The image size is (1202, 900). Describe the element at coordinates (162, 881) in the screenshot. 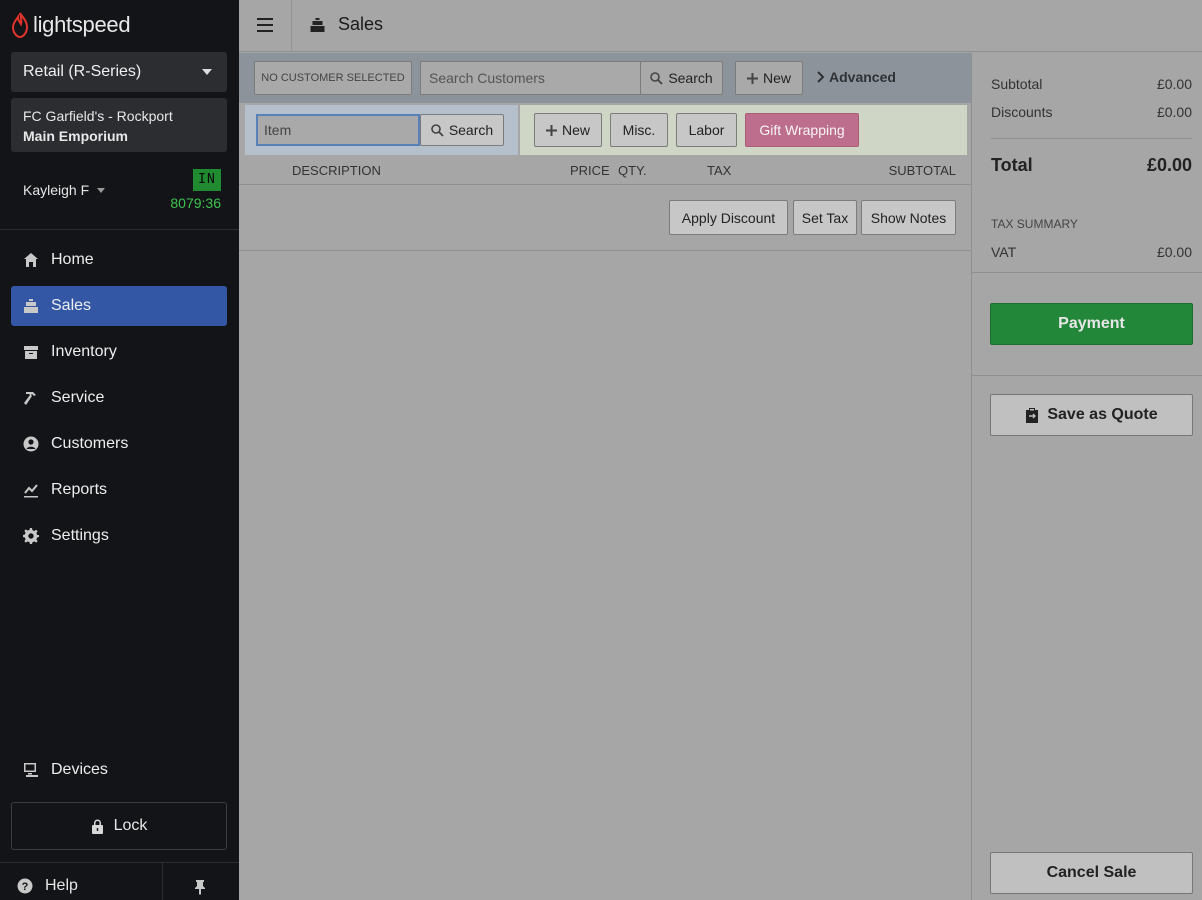

I see `footer-separator` at that location.